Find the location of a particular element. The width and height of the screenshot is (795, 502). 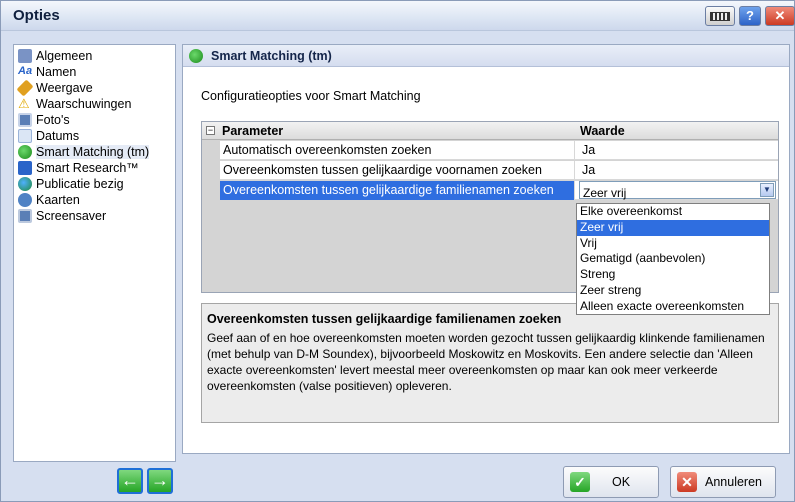

checkmark-icon: ✓ is located at coordinates (580, 482).